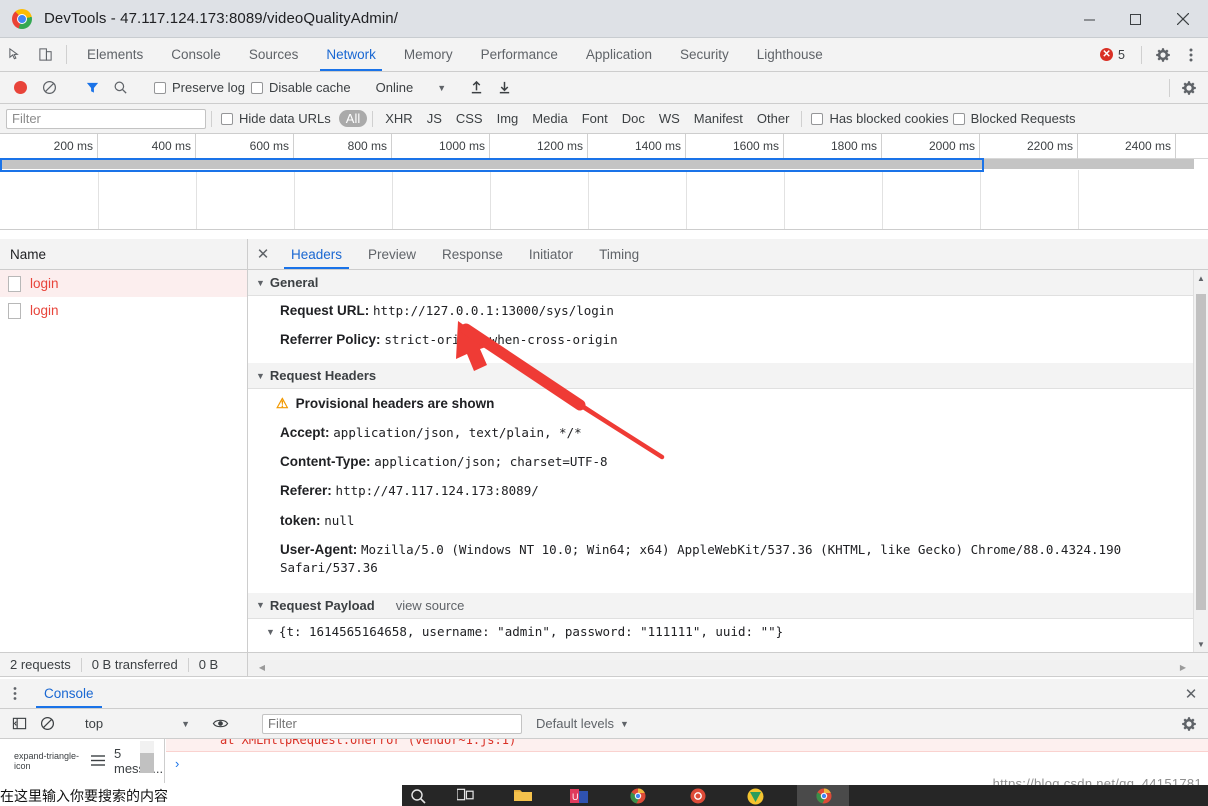 The width and height of the screenshot is (1208, 806). I want to click on filter-type-ws: WS, so click(669, 118).